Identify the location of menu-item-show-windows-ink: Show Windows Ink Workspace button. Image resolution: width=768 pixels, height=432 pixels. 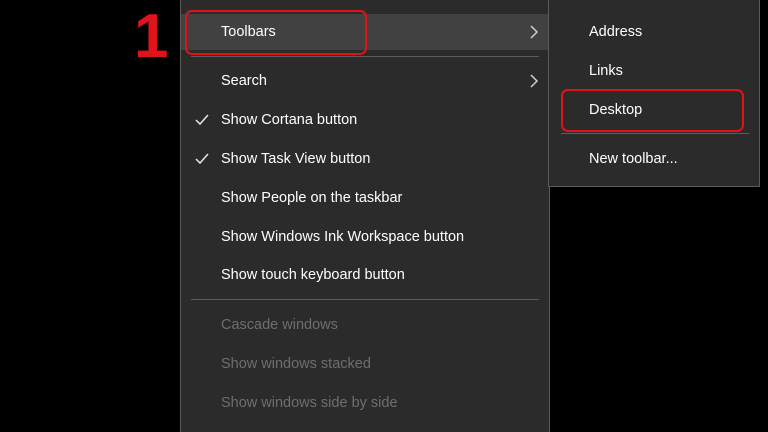
(365, 237).